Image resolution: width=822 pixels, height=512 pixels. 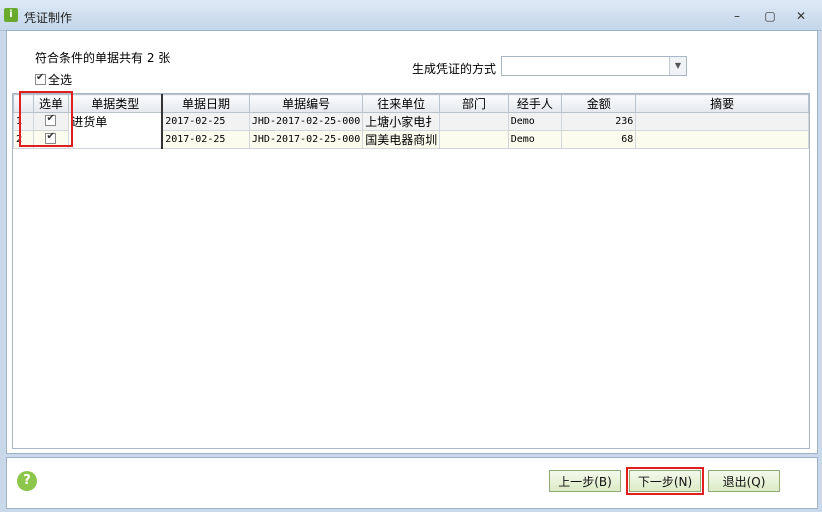 What do you see at coordinates (737, 16) in the screenshot?
I see `minimize-icon: –` at bounding box center [737, 16].